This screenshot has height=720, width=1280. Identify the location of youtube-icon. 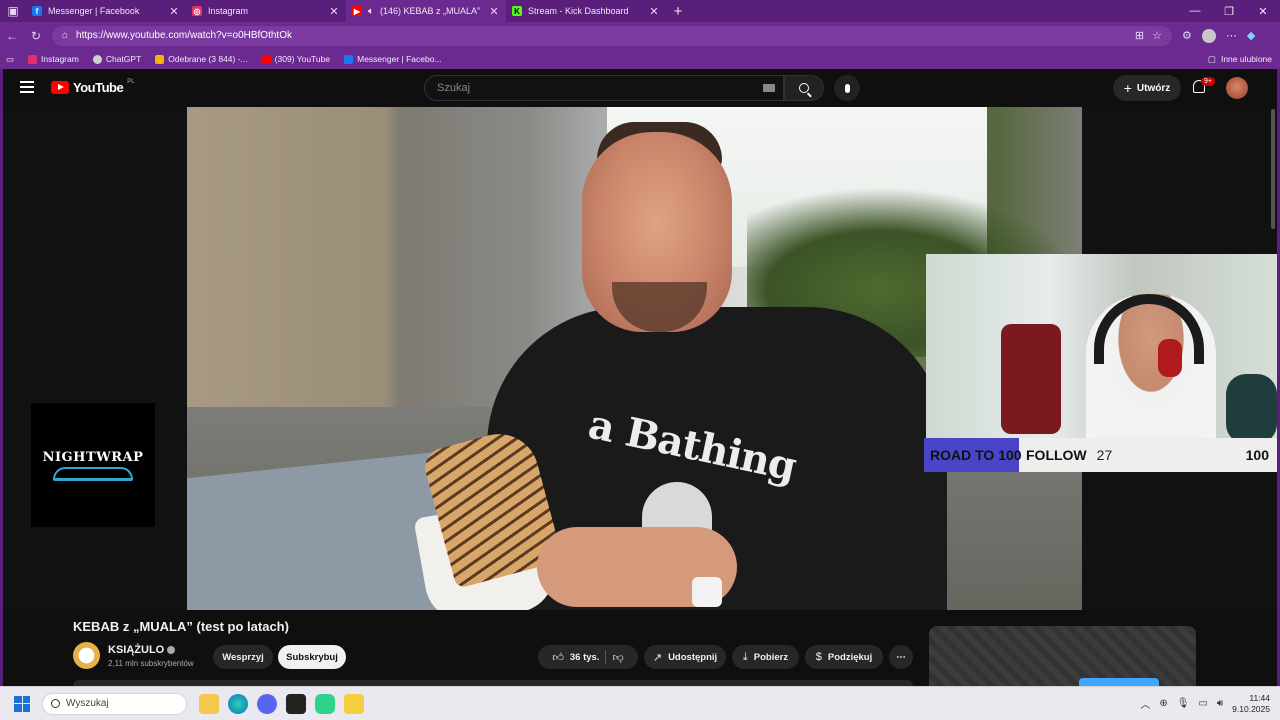
(266, 59).